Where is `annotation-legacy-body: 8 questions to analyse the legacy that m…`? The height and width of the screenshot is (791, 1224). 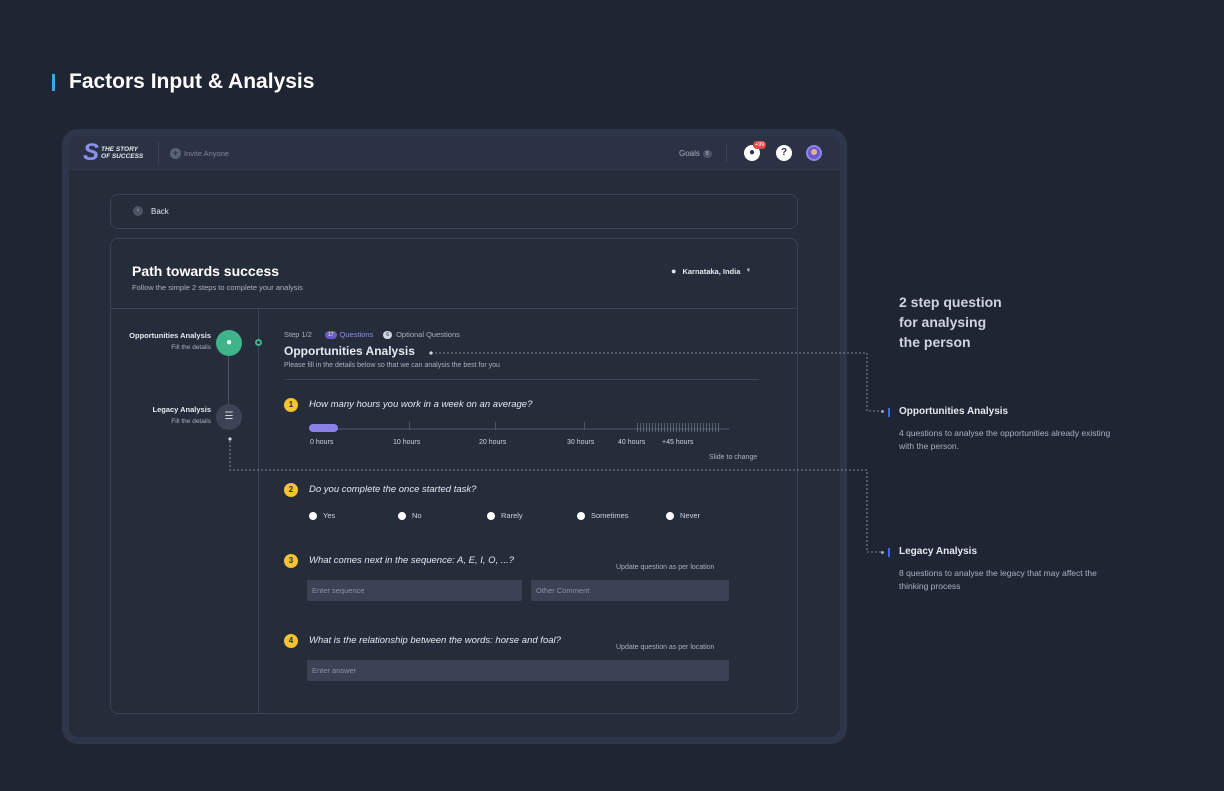 annotation-legacy-body: 8 questions to analyse the legacy that m… is located at coordinates (998, 579).